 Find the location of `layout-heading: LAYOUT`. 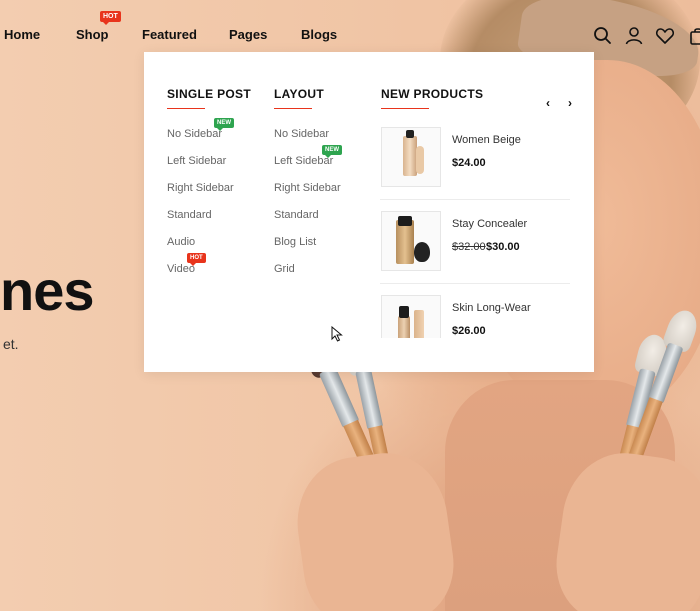

layout-heading: LAYOUT is located at coordinates (299, 94).